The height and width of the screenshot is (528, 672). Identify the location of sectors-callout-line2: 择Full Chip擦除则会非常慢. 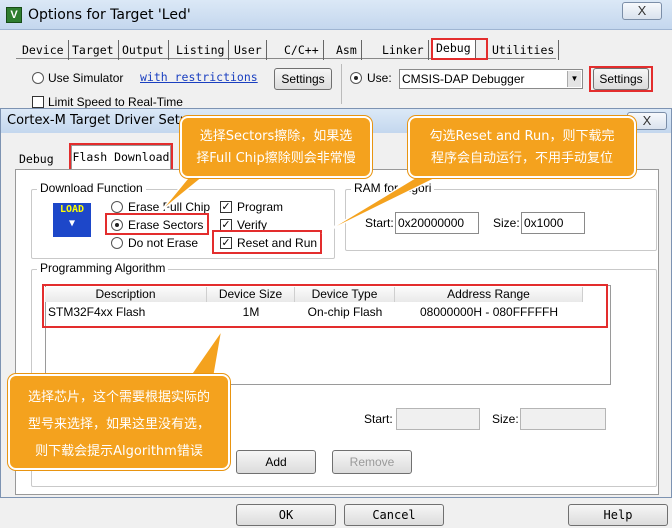
(276, 158).